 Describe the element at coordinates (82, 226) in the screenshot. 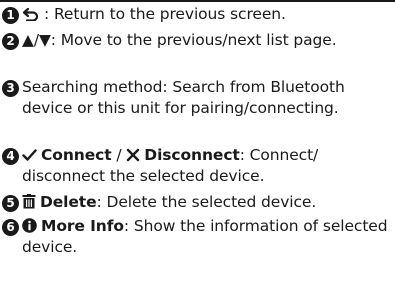

I see `more-info-label: More Info` at that location.